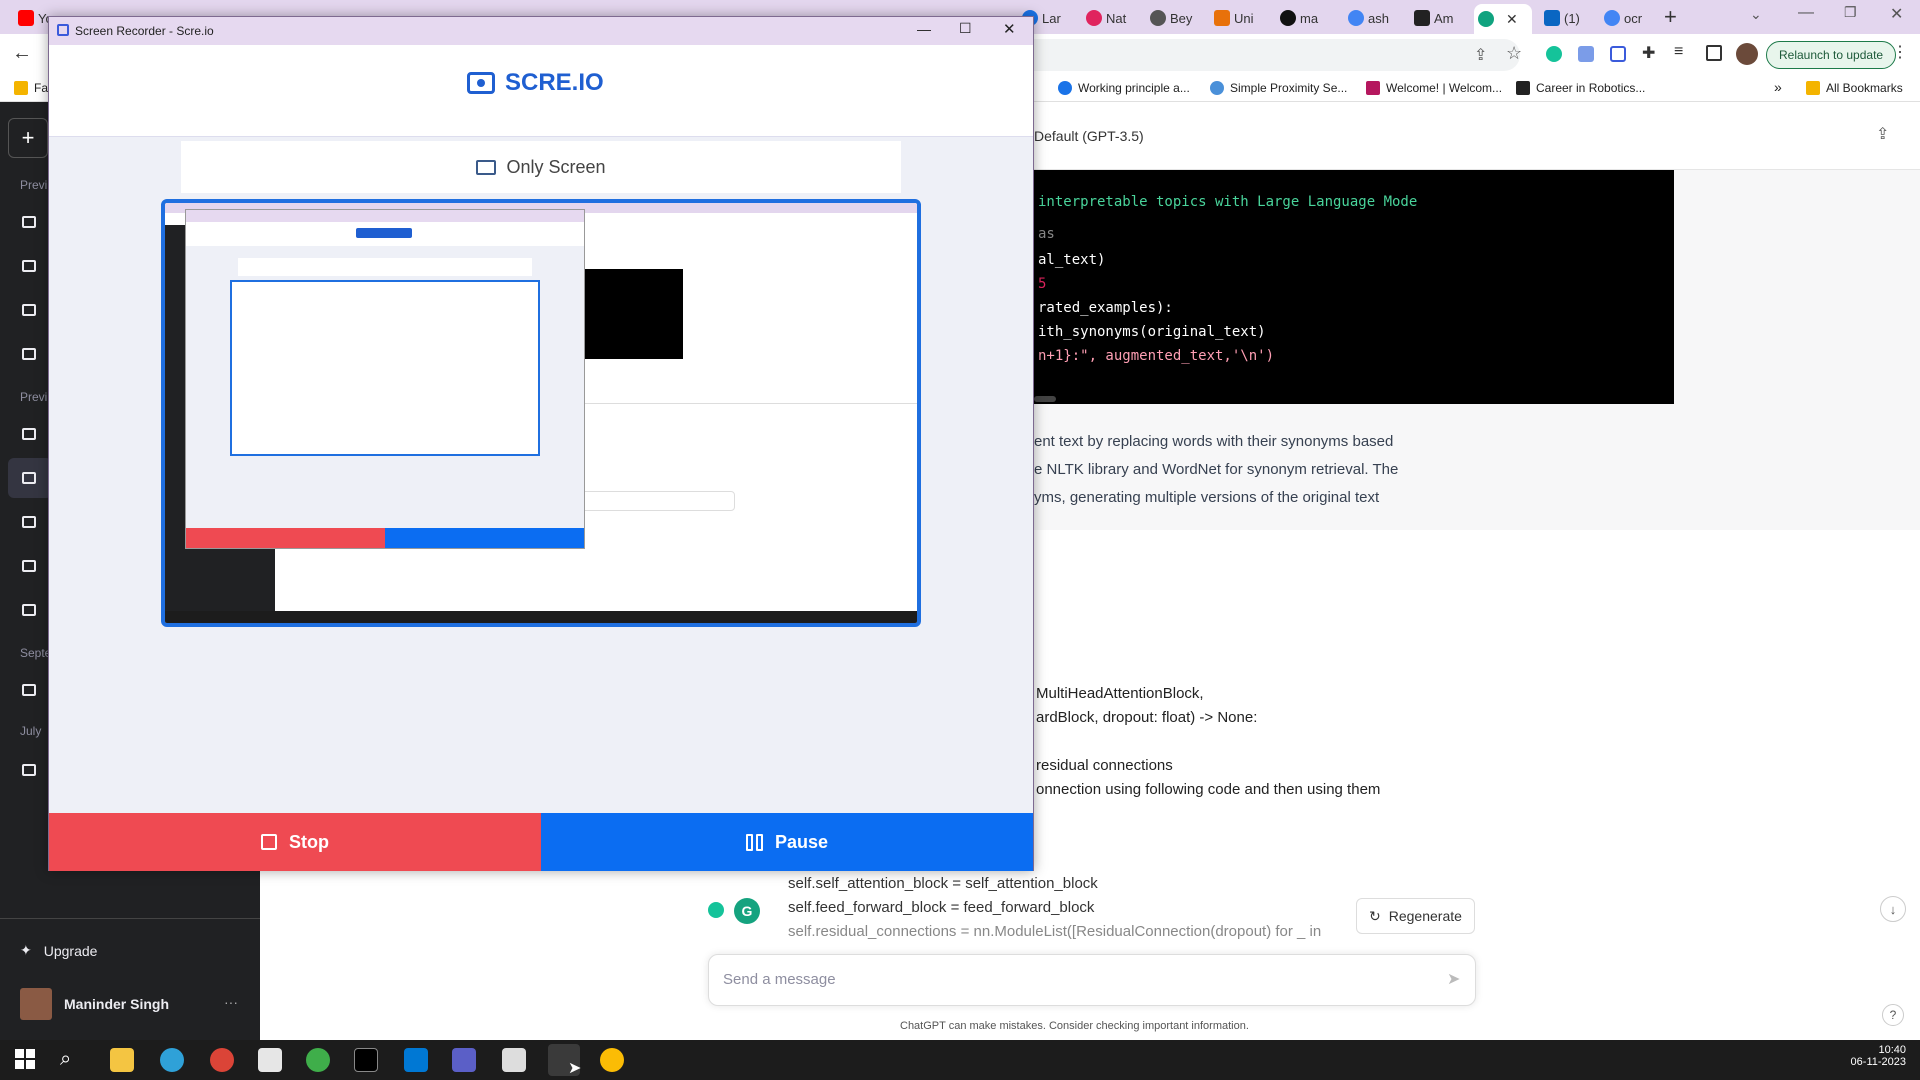 The image size is (1920, 1080). I want to click on windows-start-icon, so click(26, 1060).